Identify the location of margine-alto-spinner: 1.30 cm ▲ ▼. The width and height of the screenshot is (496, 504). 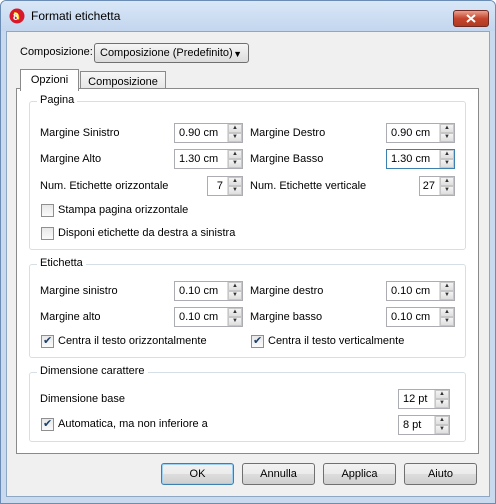
(208, 159).